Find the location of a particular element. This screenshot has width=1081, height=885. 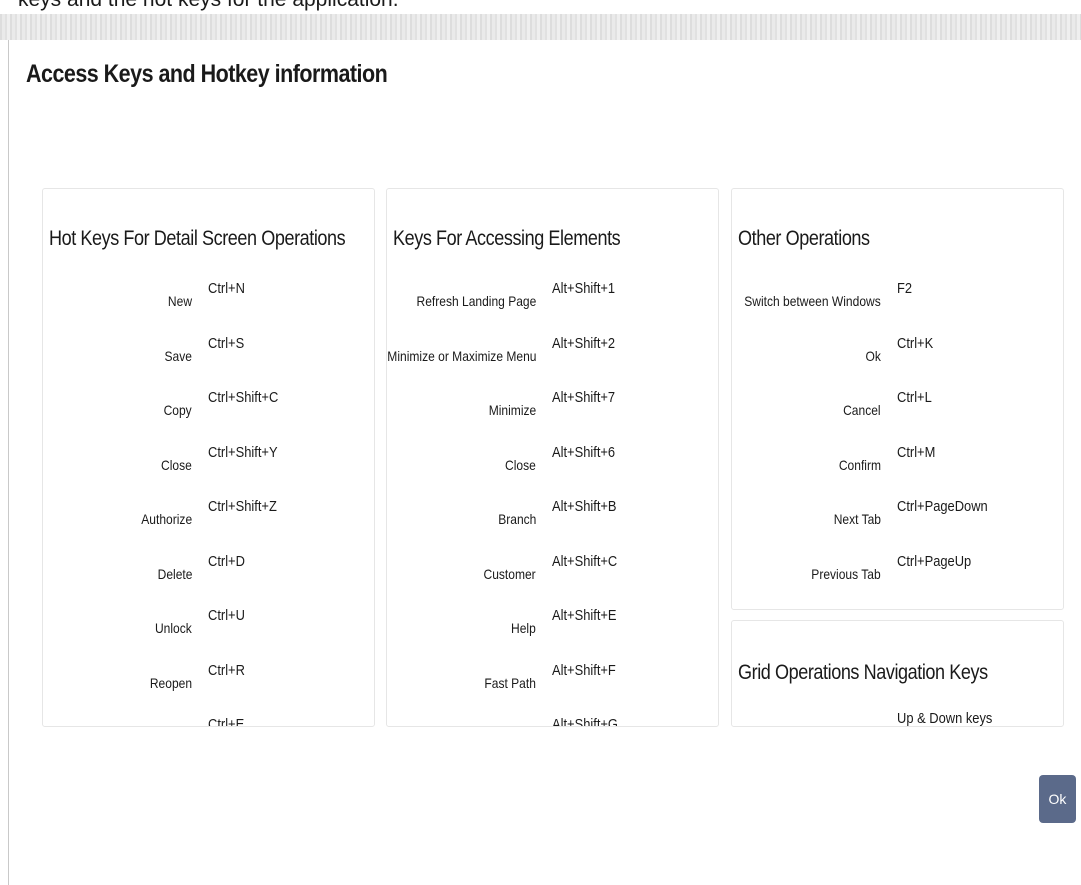

hotkey-row: Refresh Landing Page Alt+Shift+1 is located at coordinates (552, 301).